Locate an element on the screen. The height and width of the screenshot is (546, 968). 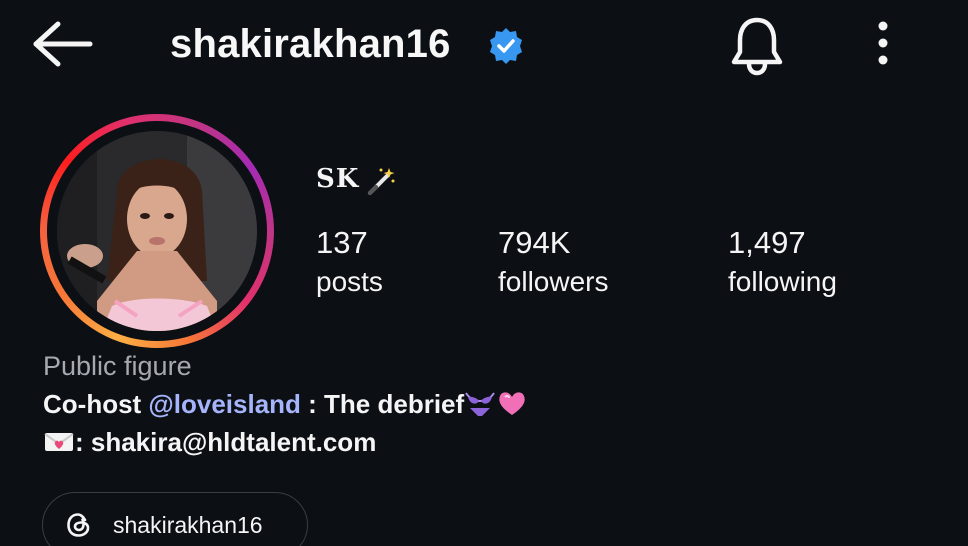
posts-stat: 137 posts is located at coordinates (349, 263).